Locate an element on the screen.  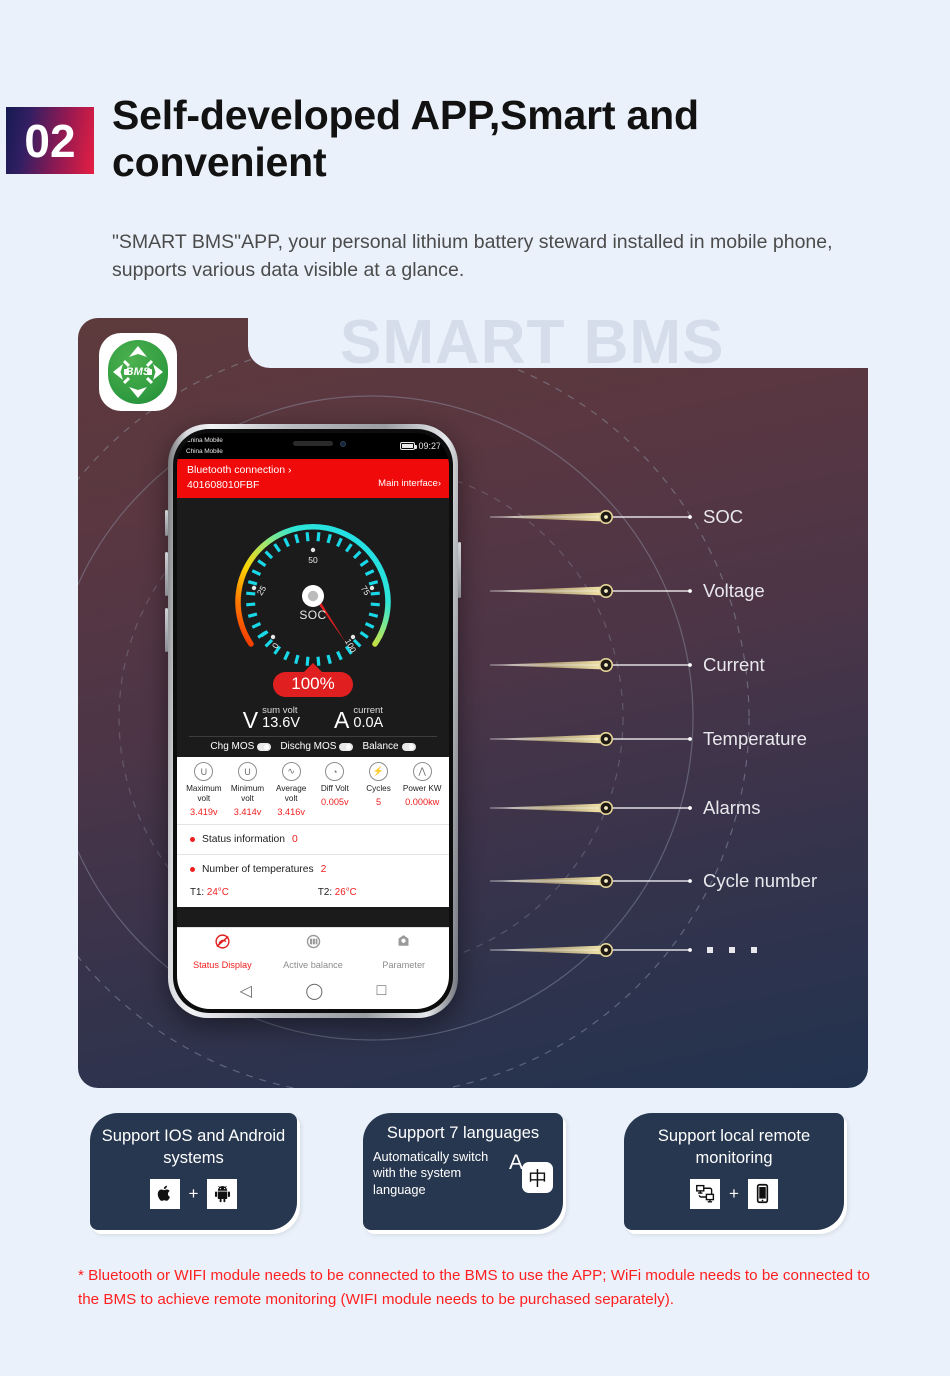
tab-label: Status Display is located at coordinates (222, 965).